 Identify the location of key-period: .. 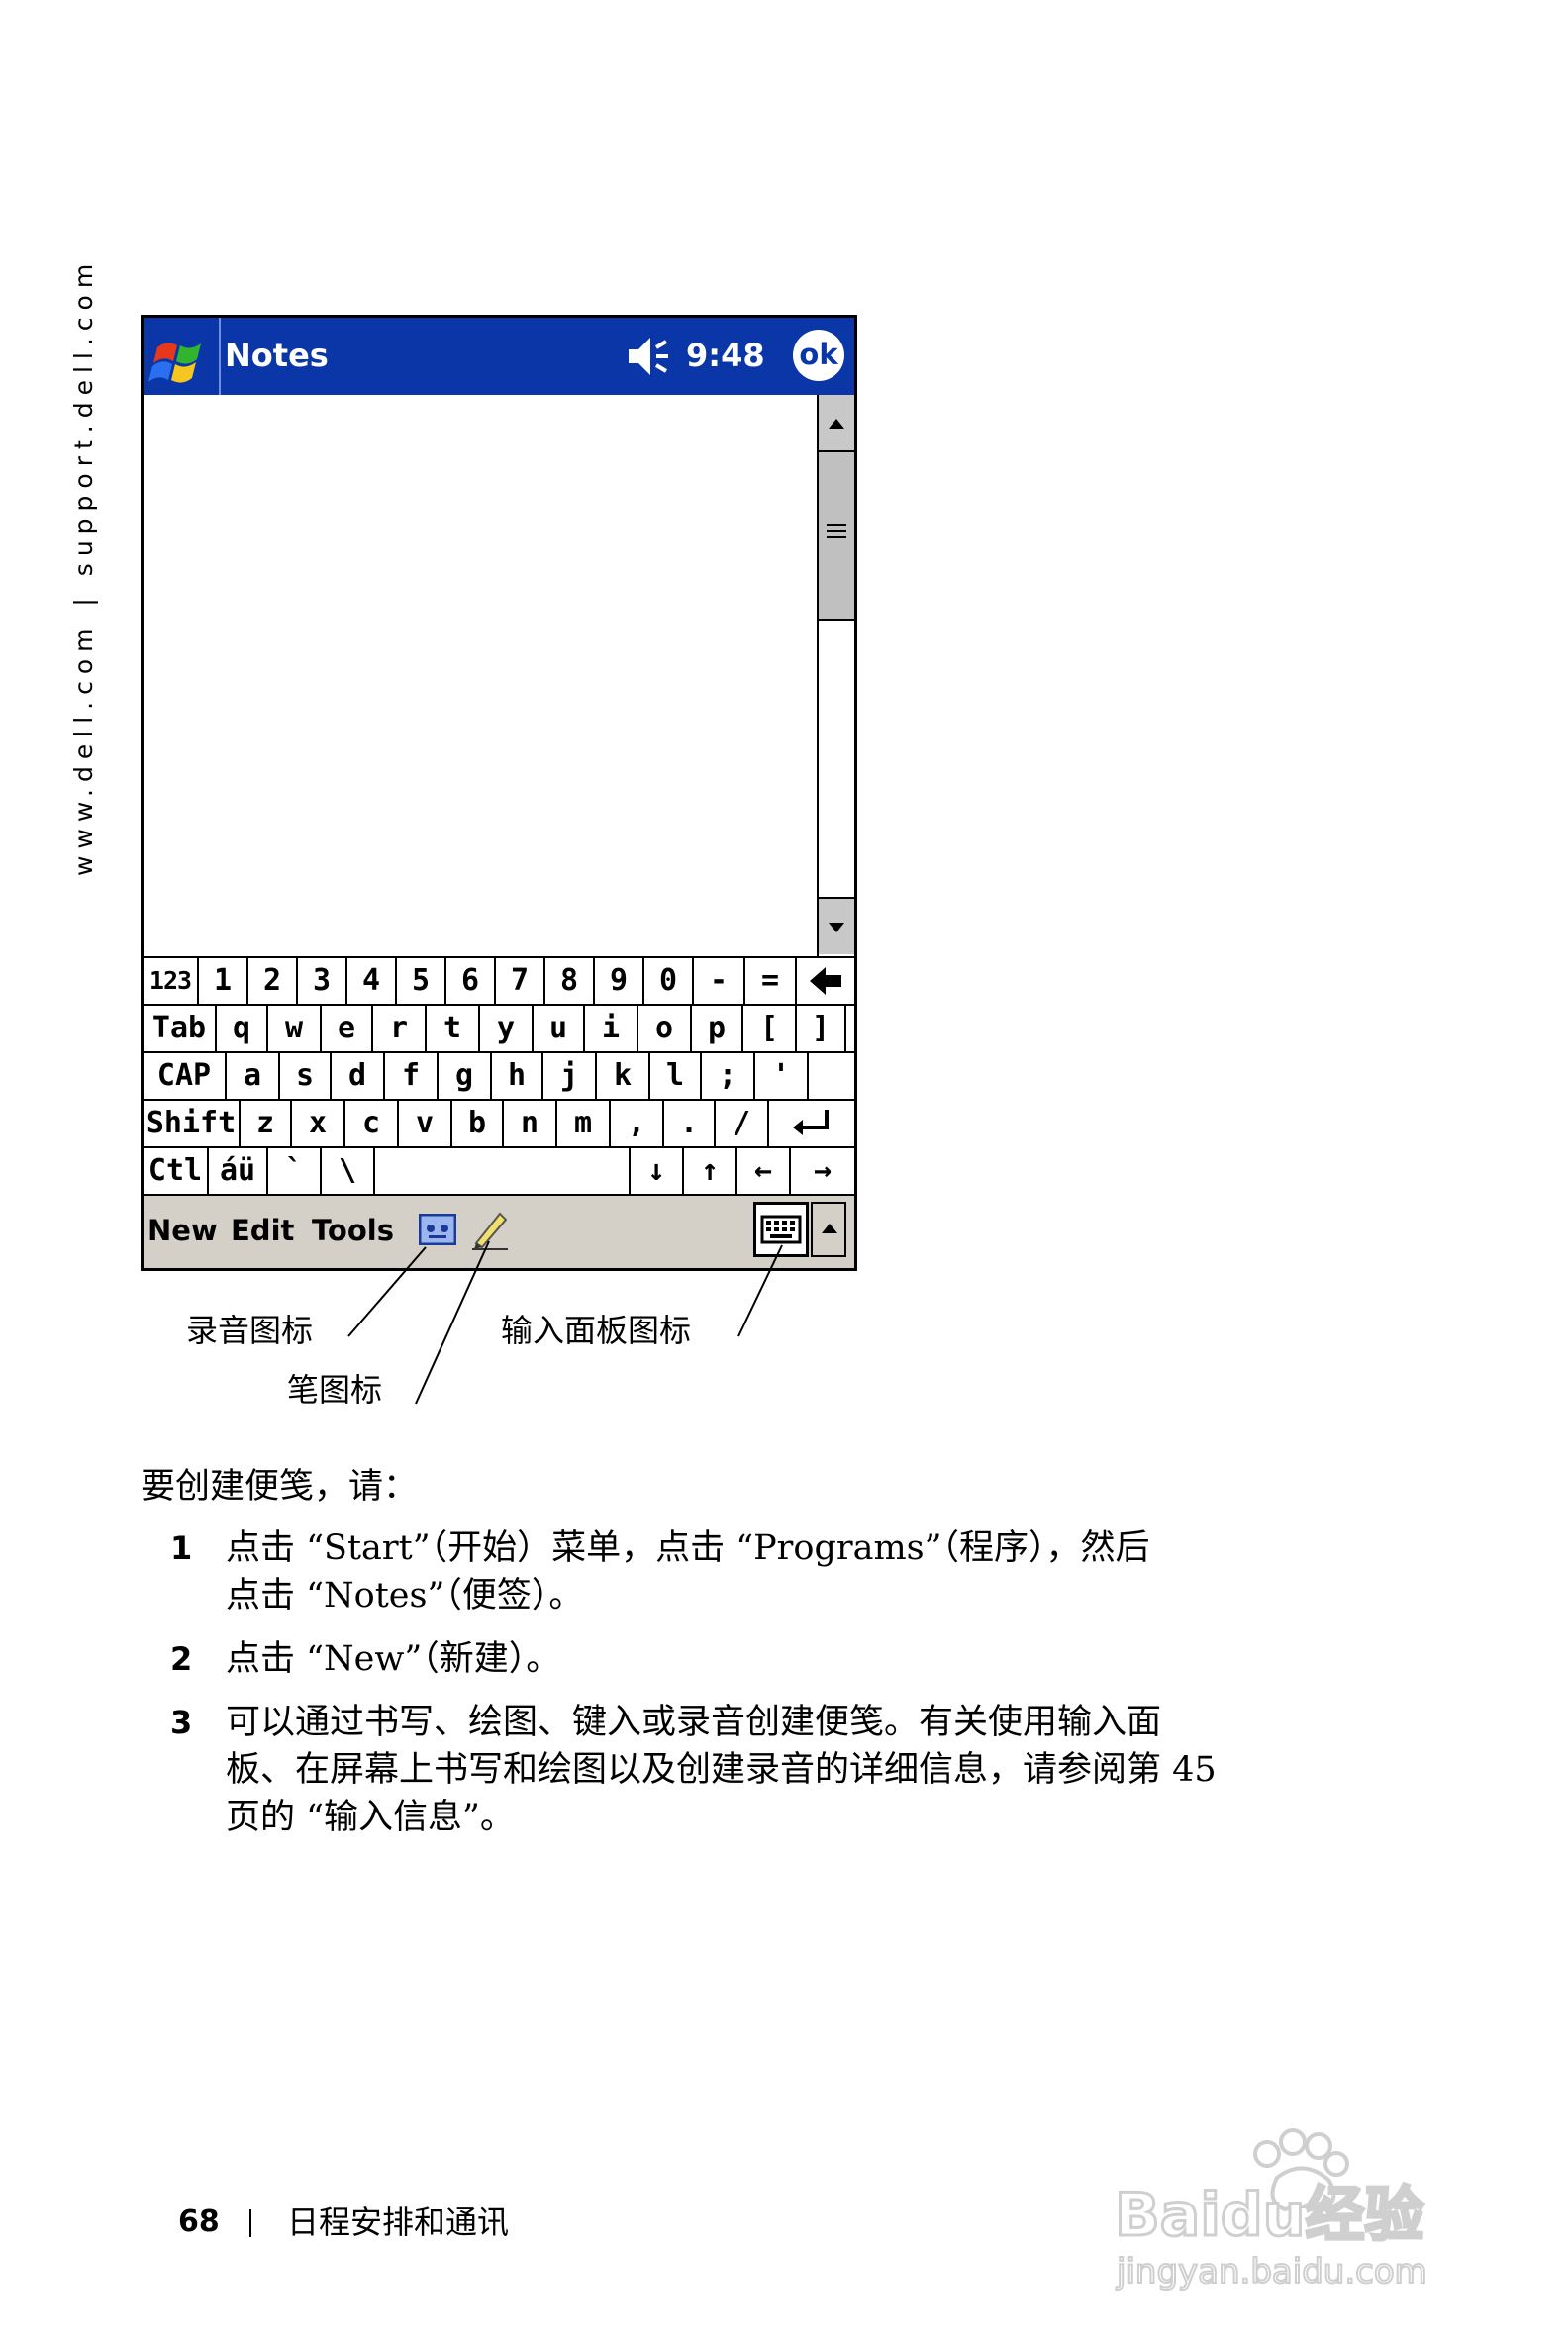
(690, 1123).